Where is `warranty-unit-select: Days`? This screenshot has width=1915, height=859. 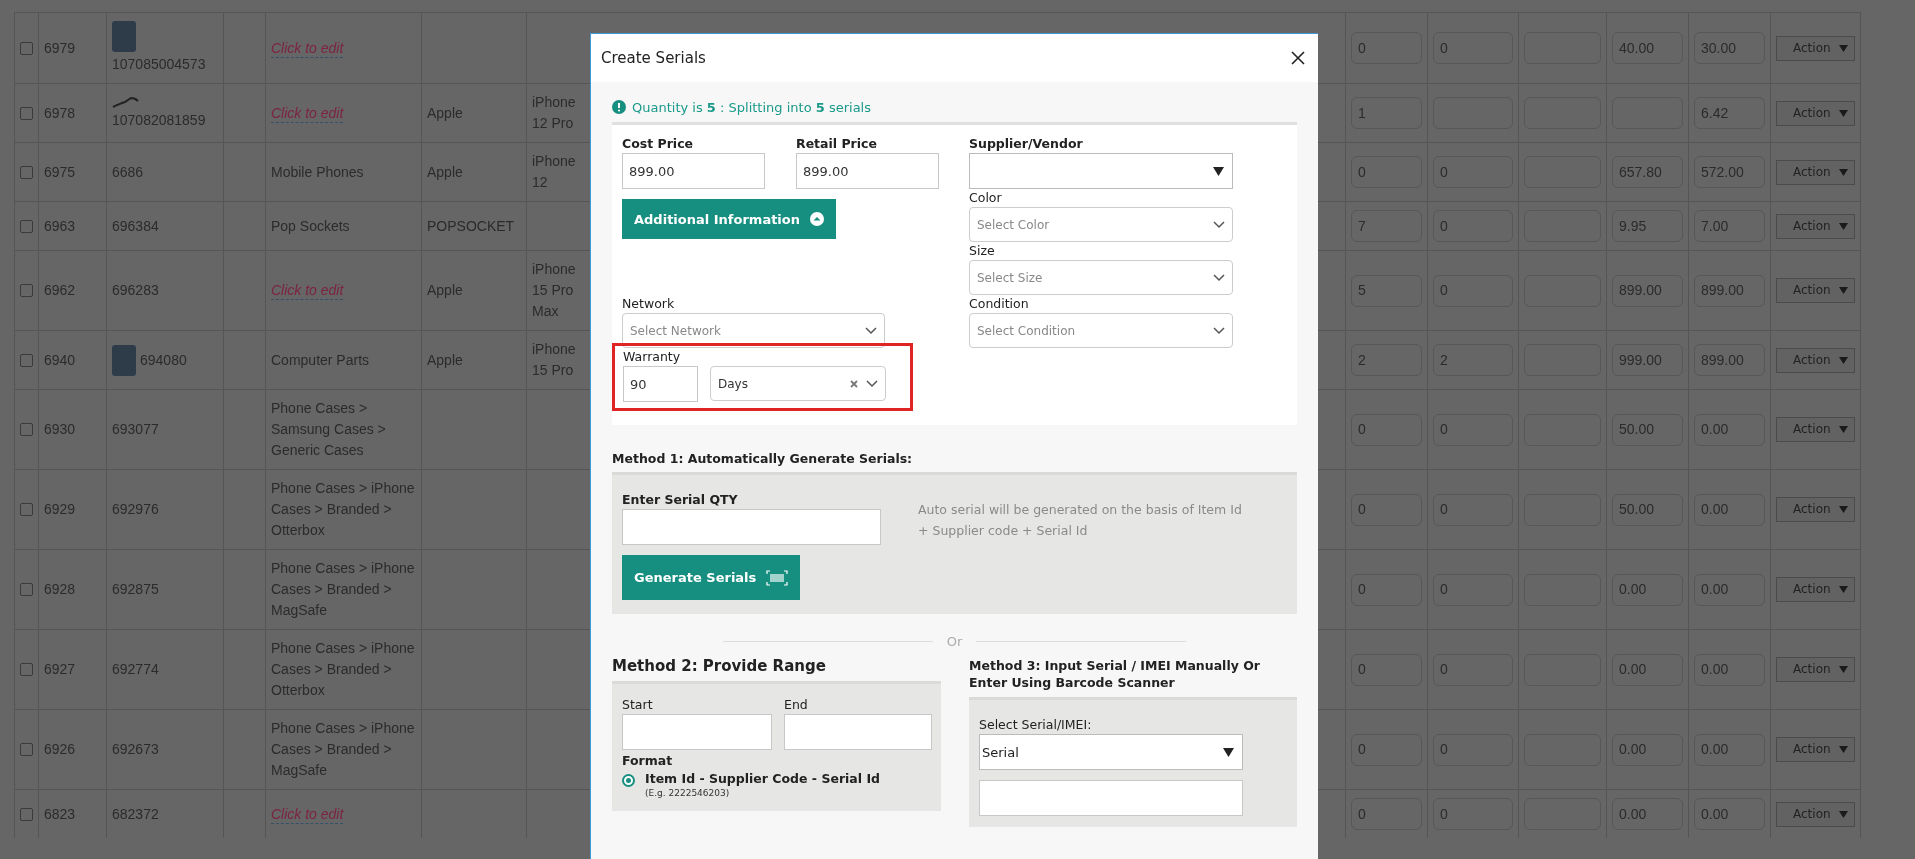
warranty-unit-select: Days is located at coordinates (798, 383).